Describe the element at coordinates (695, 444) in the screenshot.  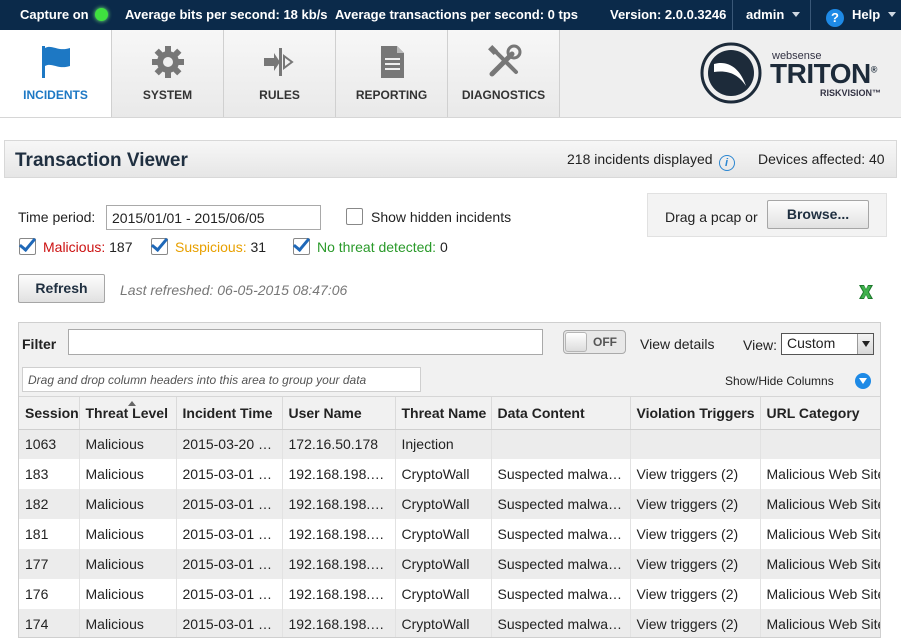
I see `violation-triggers-cell` at that location.